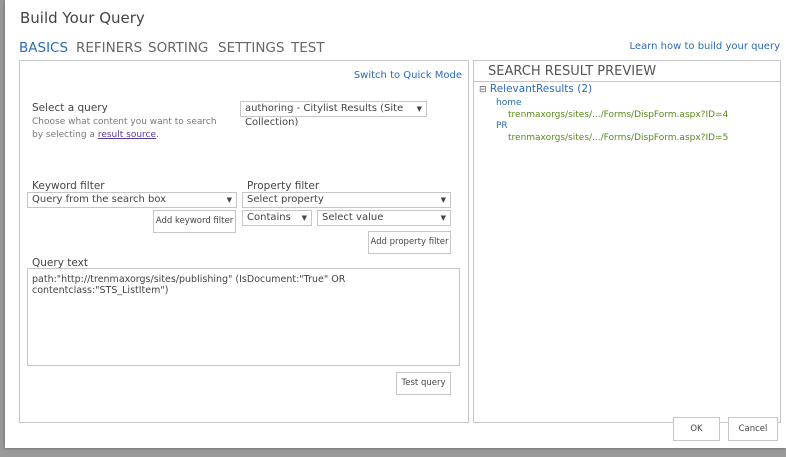 This screenshot has height=457, width=786. What do you see at coordinates (283, 186) in the screenshot?
I see `property-filter-label: Property filter` at bounding box center [283, 186].